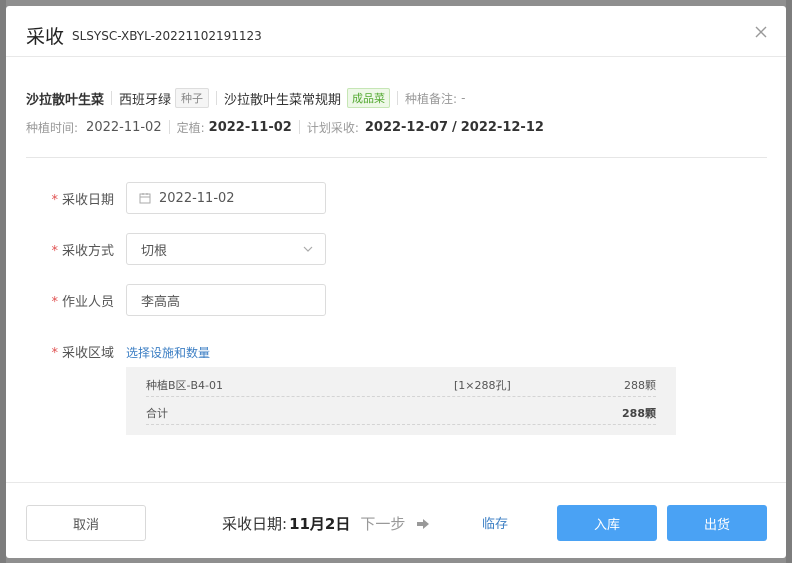  Describe the element at coordinates (52, 127) in the screenshot. I see `plant-time-label: 种植时间:` at that location.